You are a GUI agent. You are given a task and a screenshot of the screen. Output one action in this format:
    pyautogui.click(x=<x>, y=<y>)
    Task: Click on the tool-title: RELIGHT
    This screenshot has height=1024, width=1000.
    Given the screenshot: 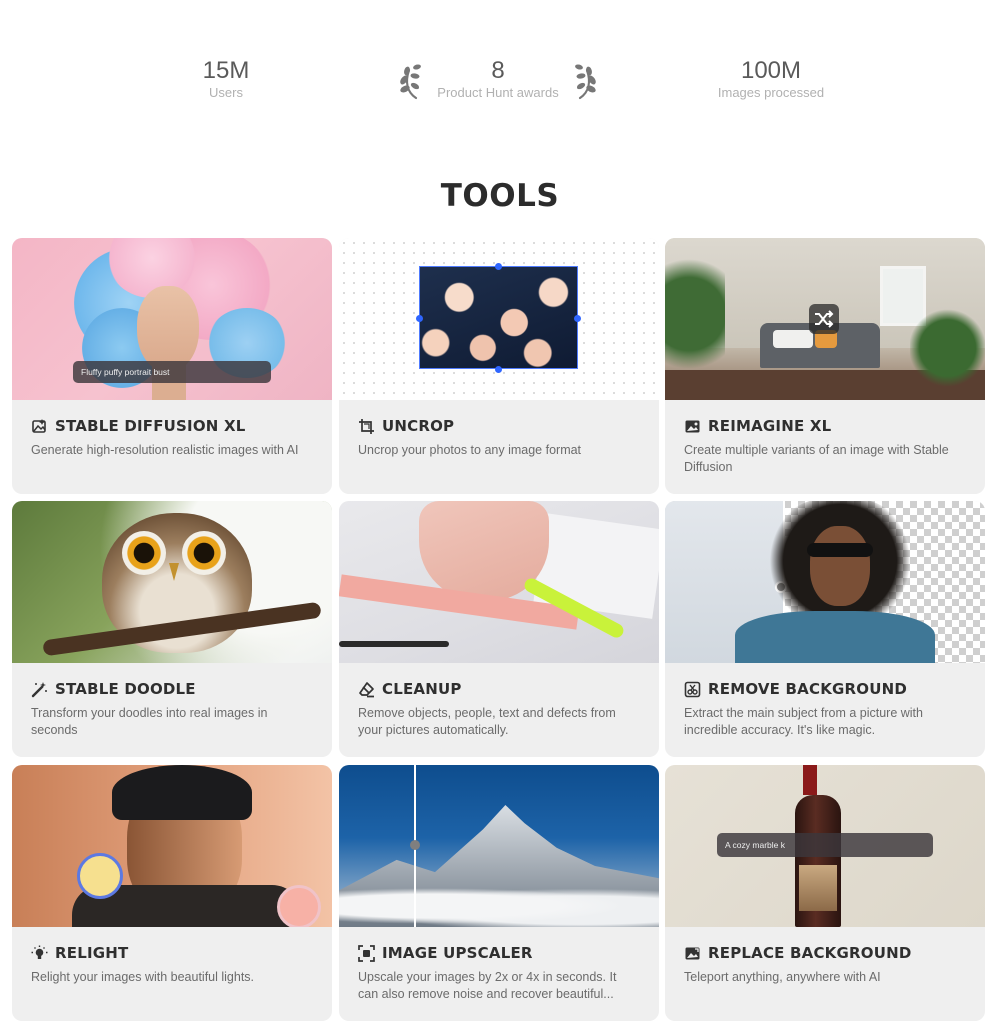 What is the action you would take?
    pyautogui.click(x=92, y=953)
    